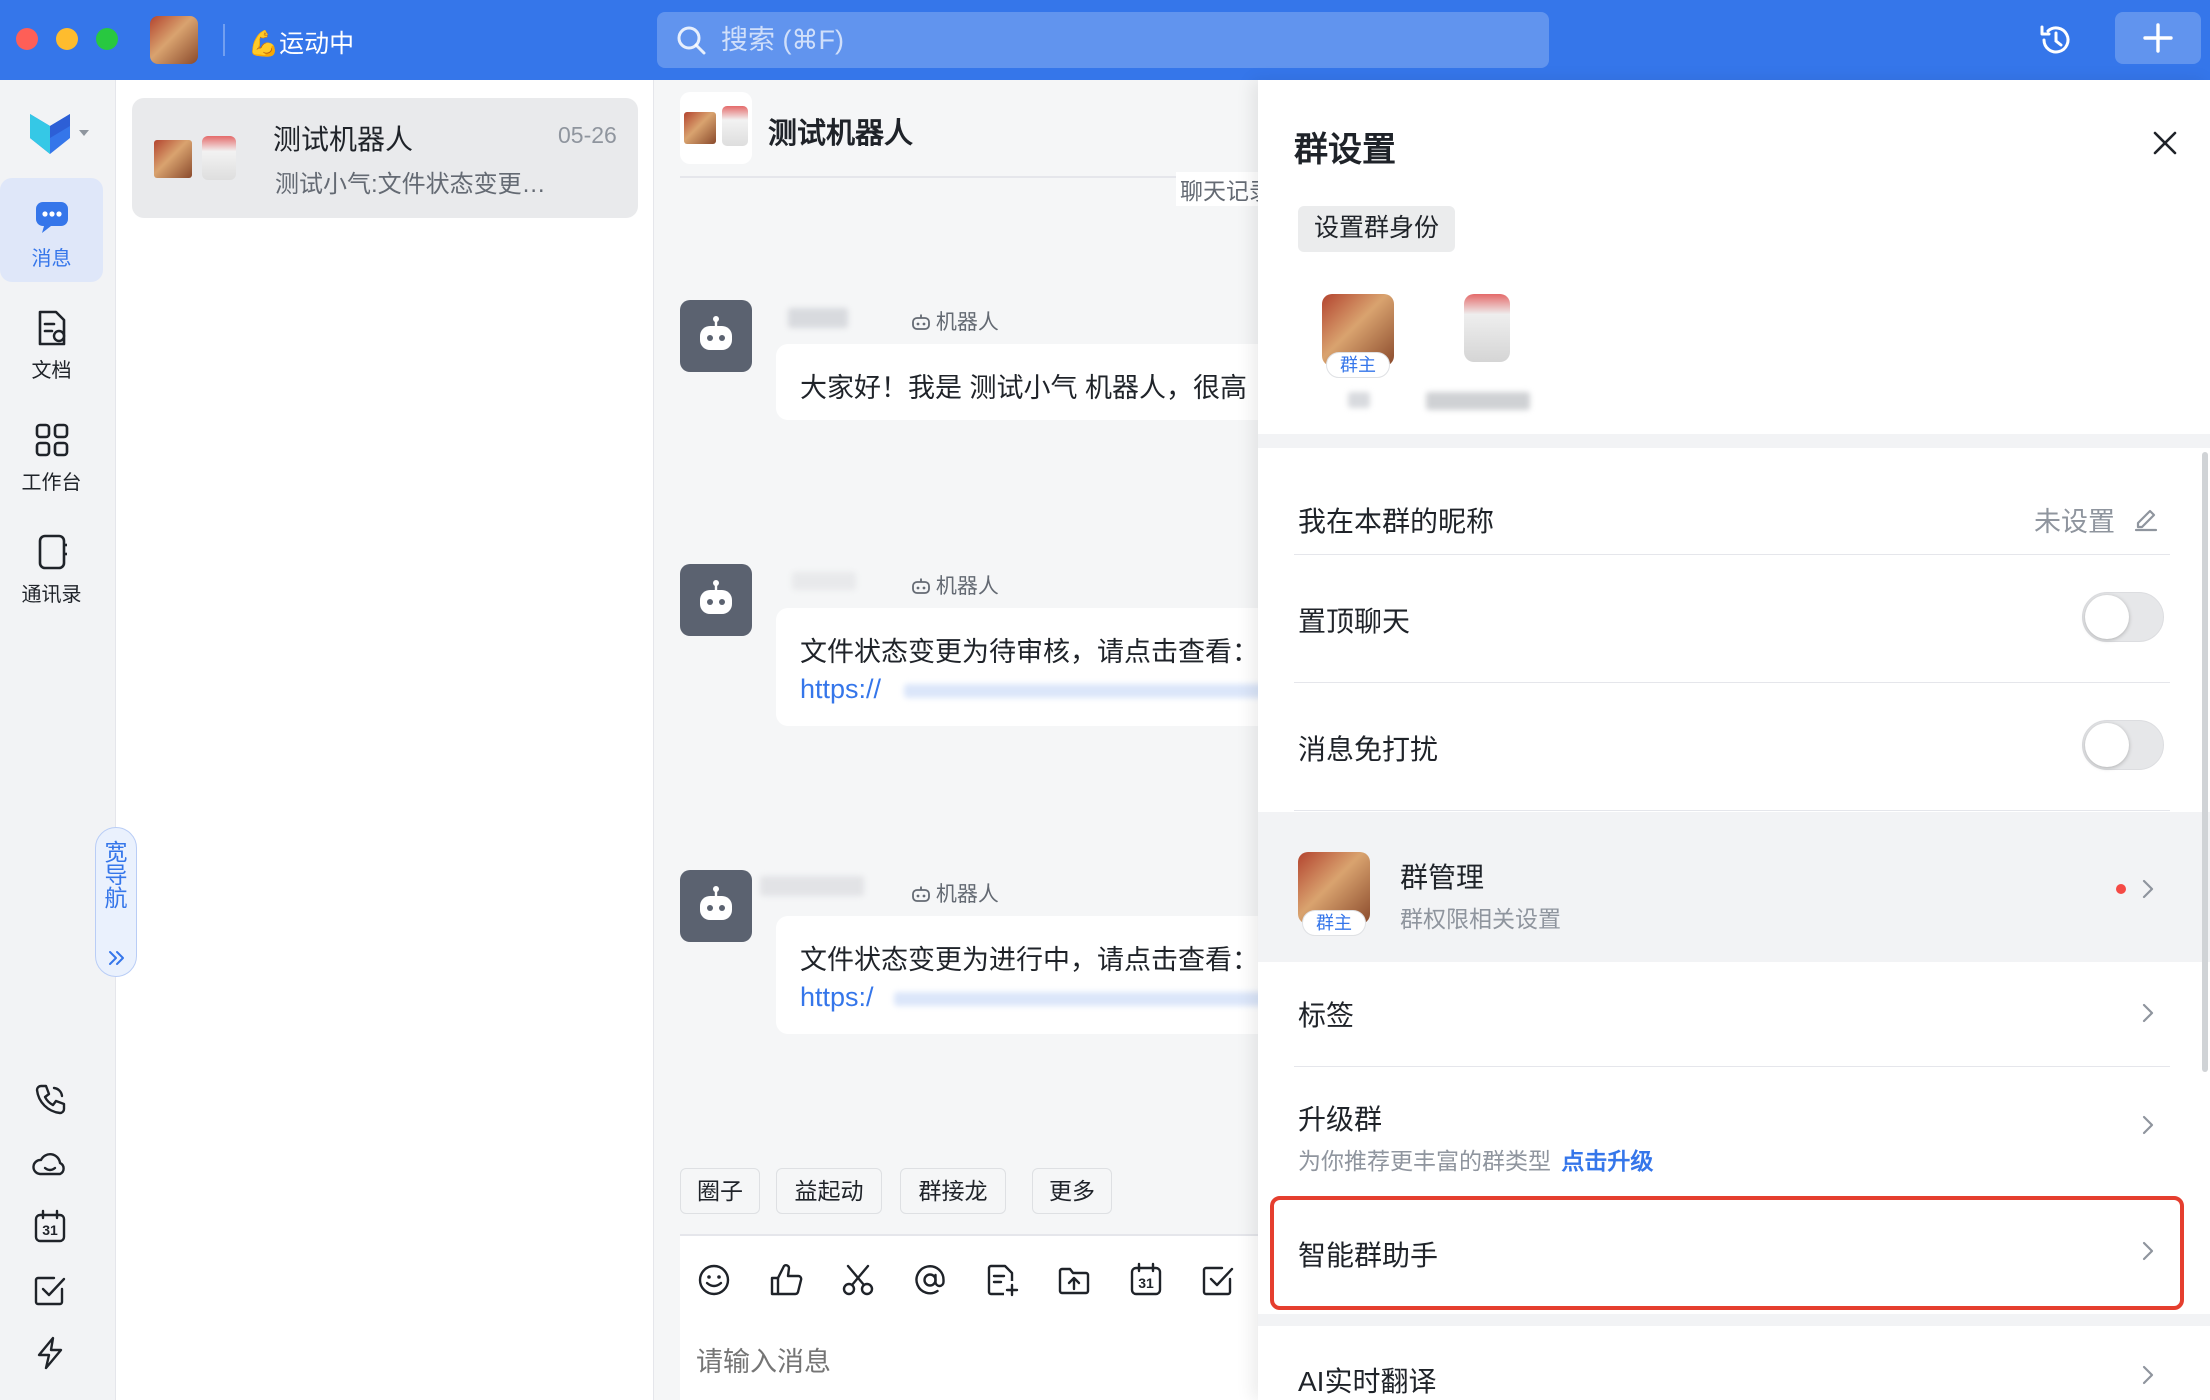 Image resolution: width=2210 pixels, height=1400 pixels. What do you see at coordinates (301, 42) in the screenshot?
I see `user-status: 💪运动中` at bounding box center [301, 42].